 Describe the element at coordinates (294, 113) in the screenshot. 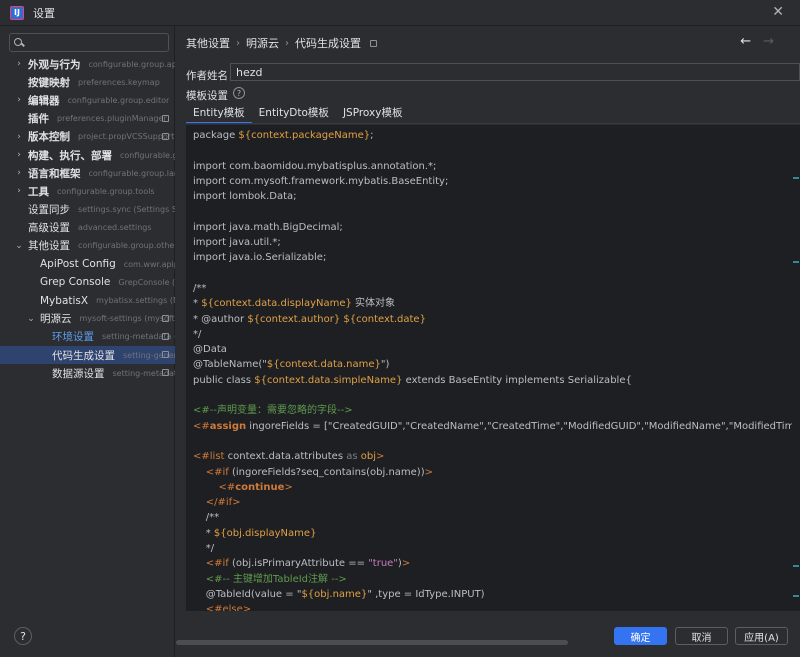

I see `tab-entitydto: EntityDto模板` at that location.